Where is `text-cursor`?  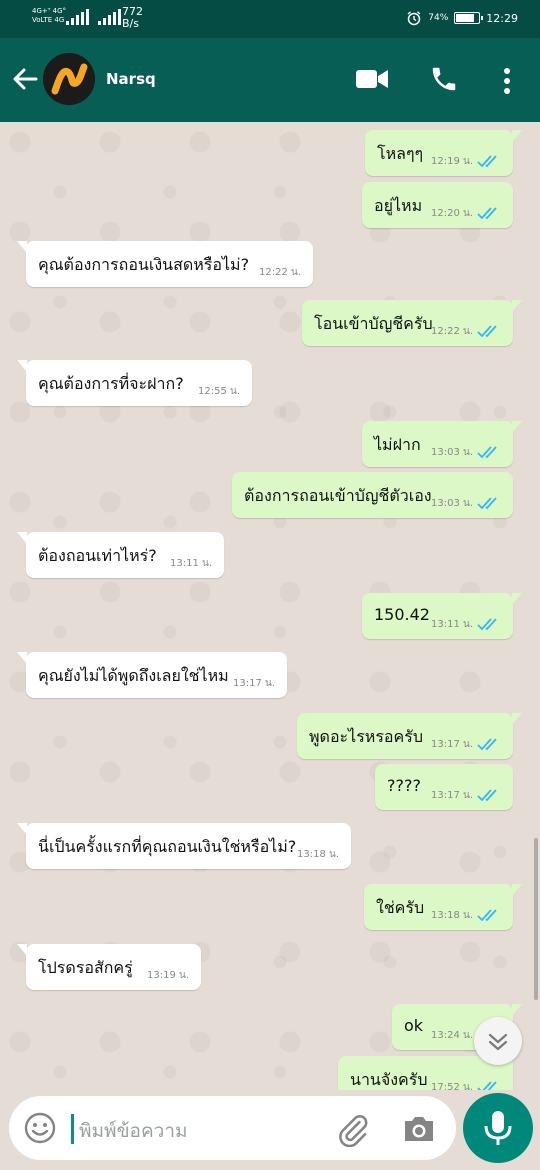
text-cursor is located at coordinates (72, 1129).